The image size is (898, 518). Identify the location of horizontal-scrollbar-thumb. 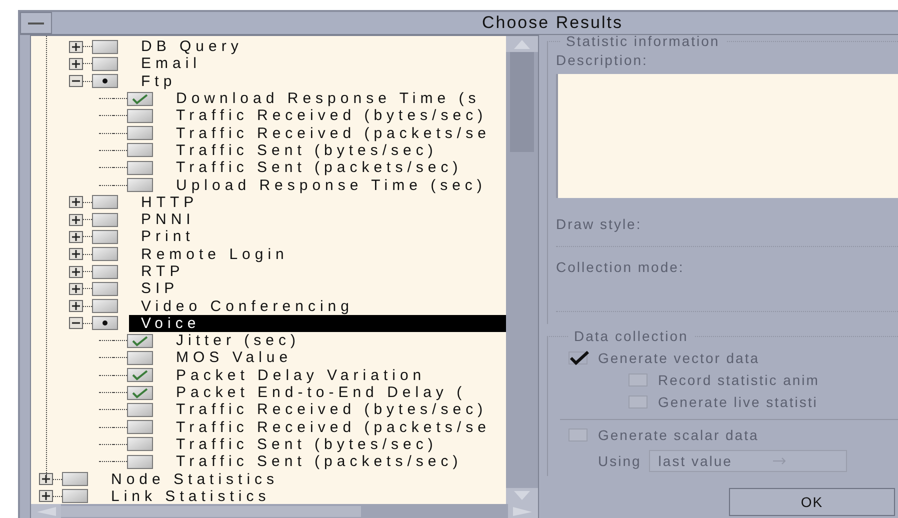
(211, 511).